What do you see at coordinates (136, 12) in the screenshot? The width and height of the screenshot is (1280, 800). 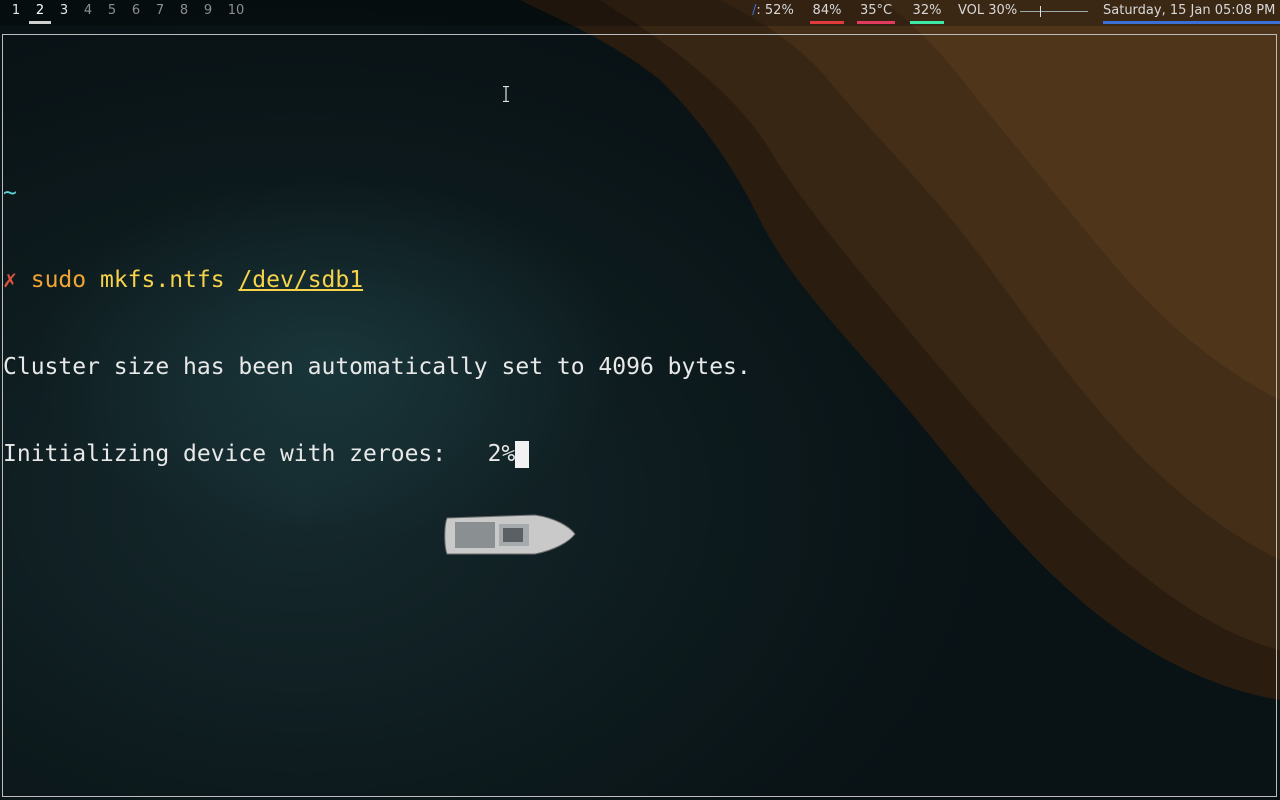 I see `workspace-6: 6` at bounding box center [136, 12].